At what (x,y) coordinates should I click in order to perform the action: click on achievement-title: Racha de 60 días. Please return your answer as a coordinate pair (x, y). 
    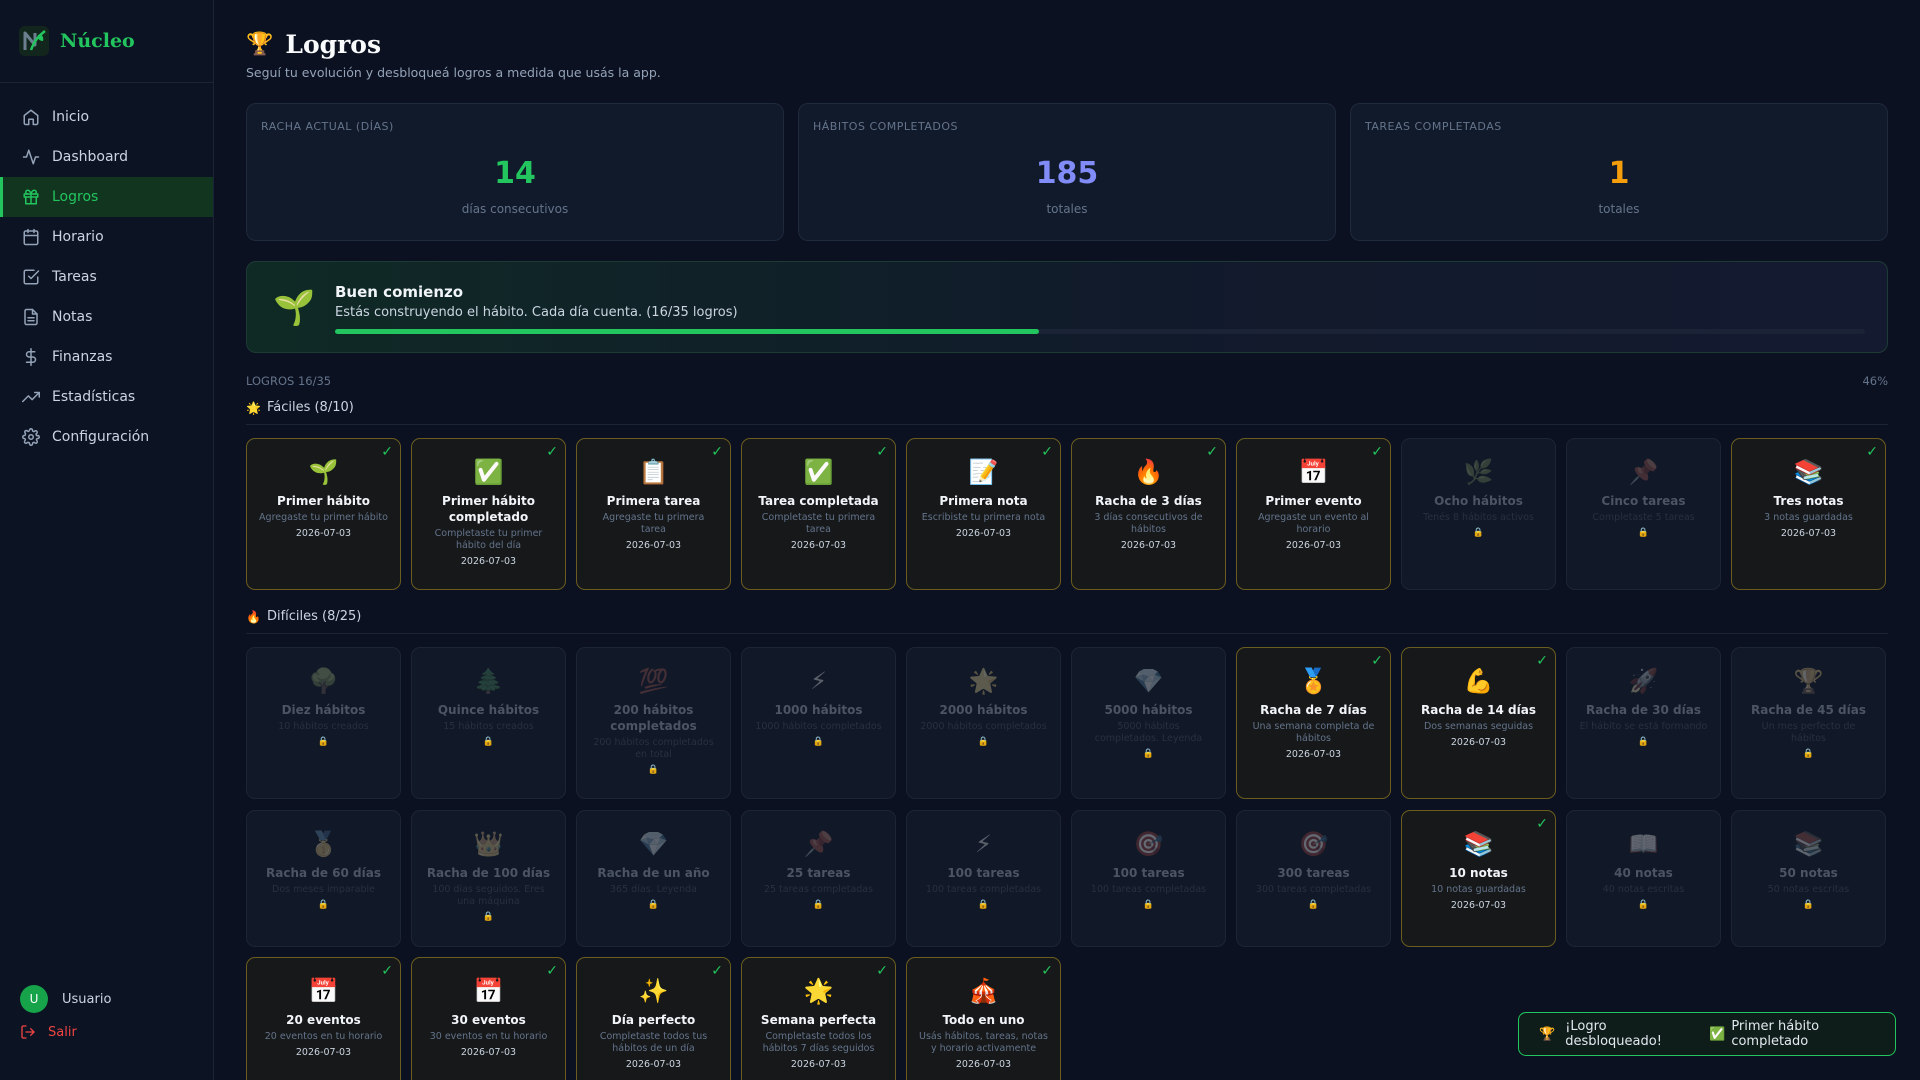
    Looking at the image, I should click on (323, 873).